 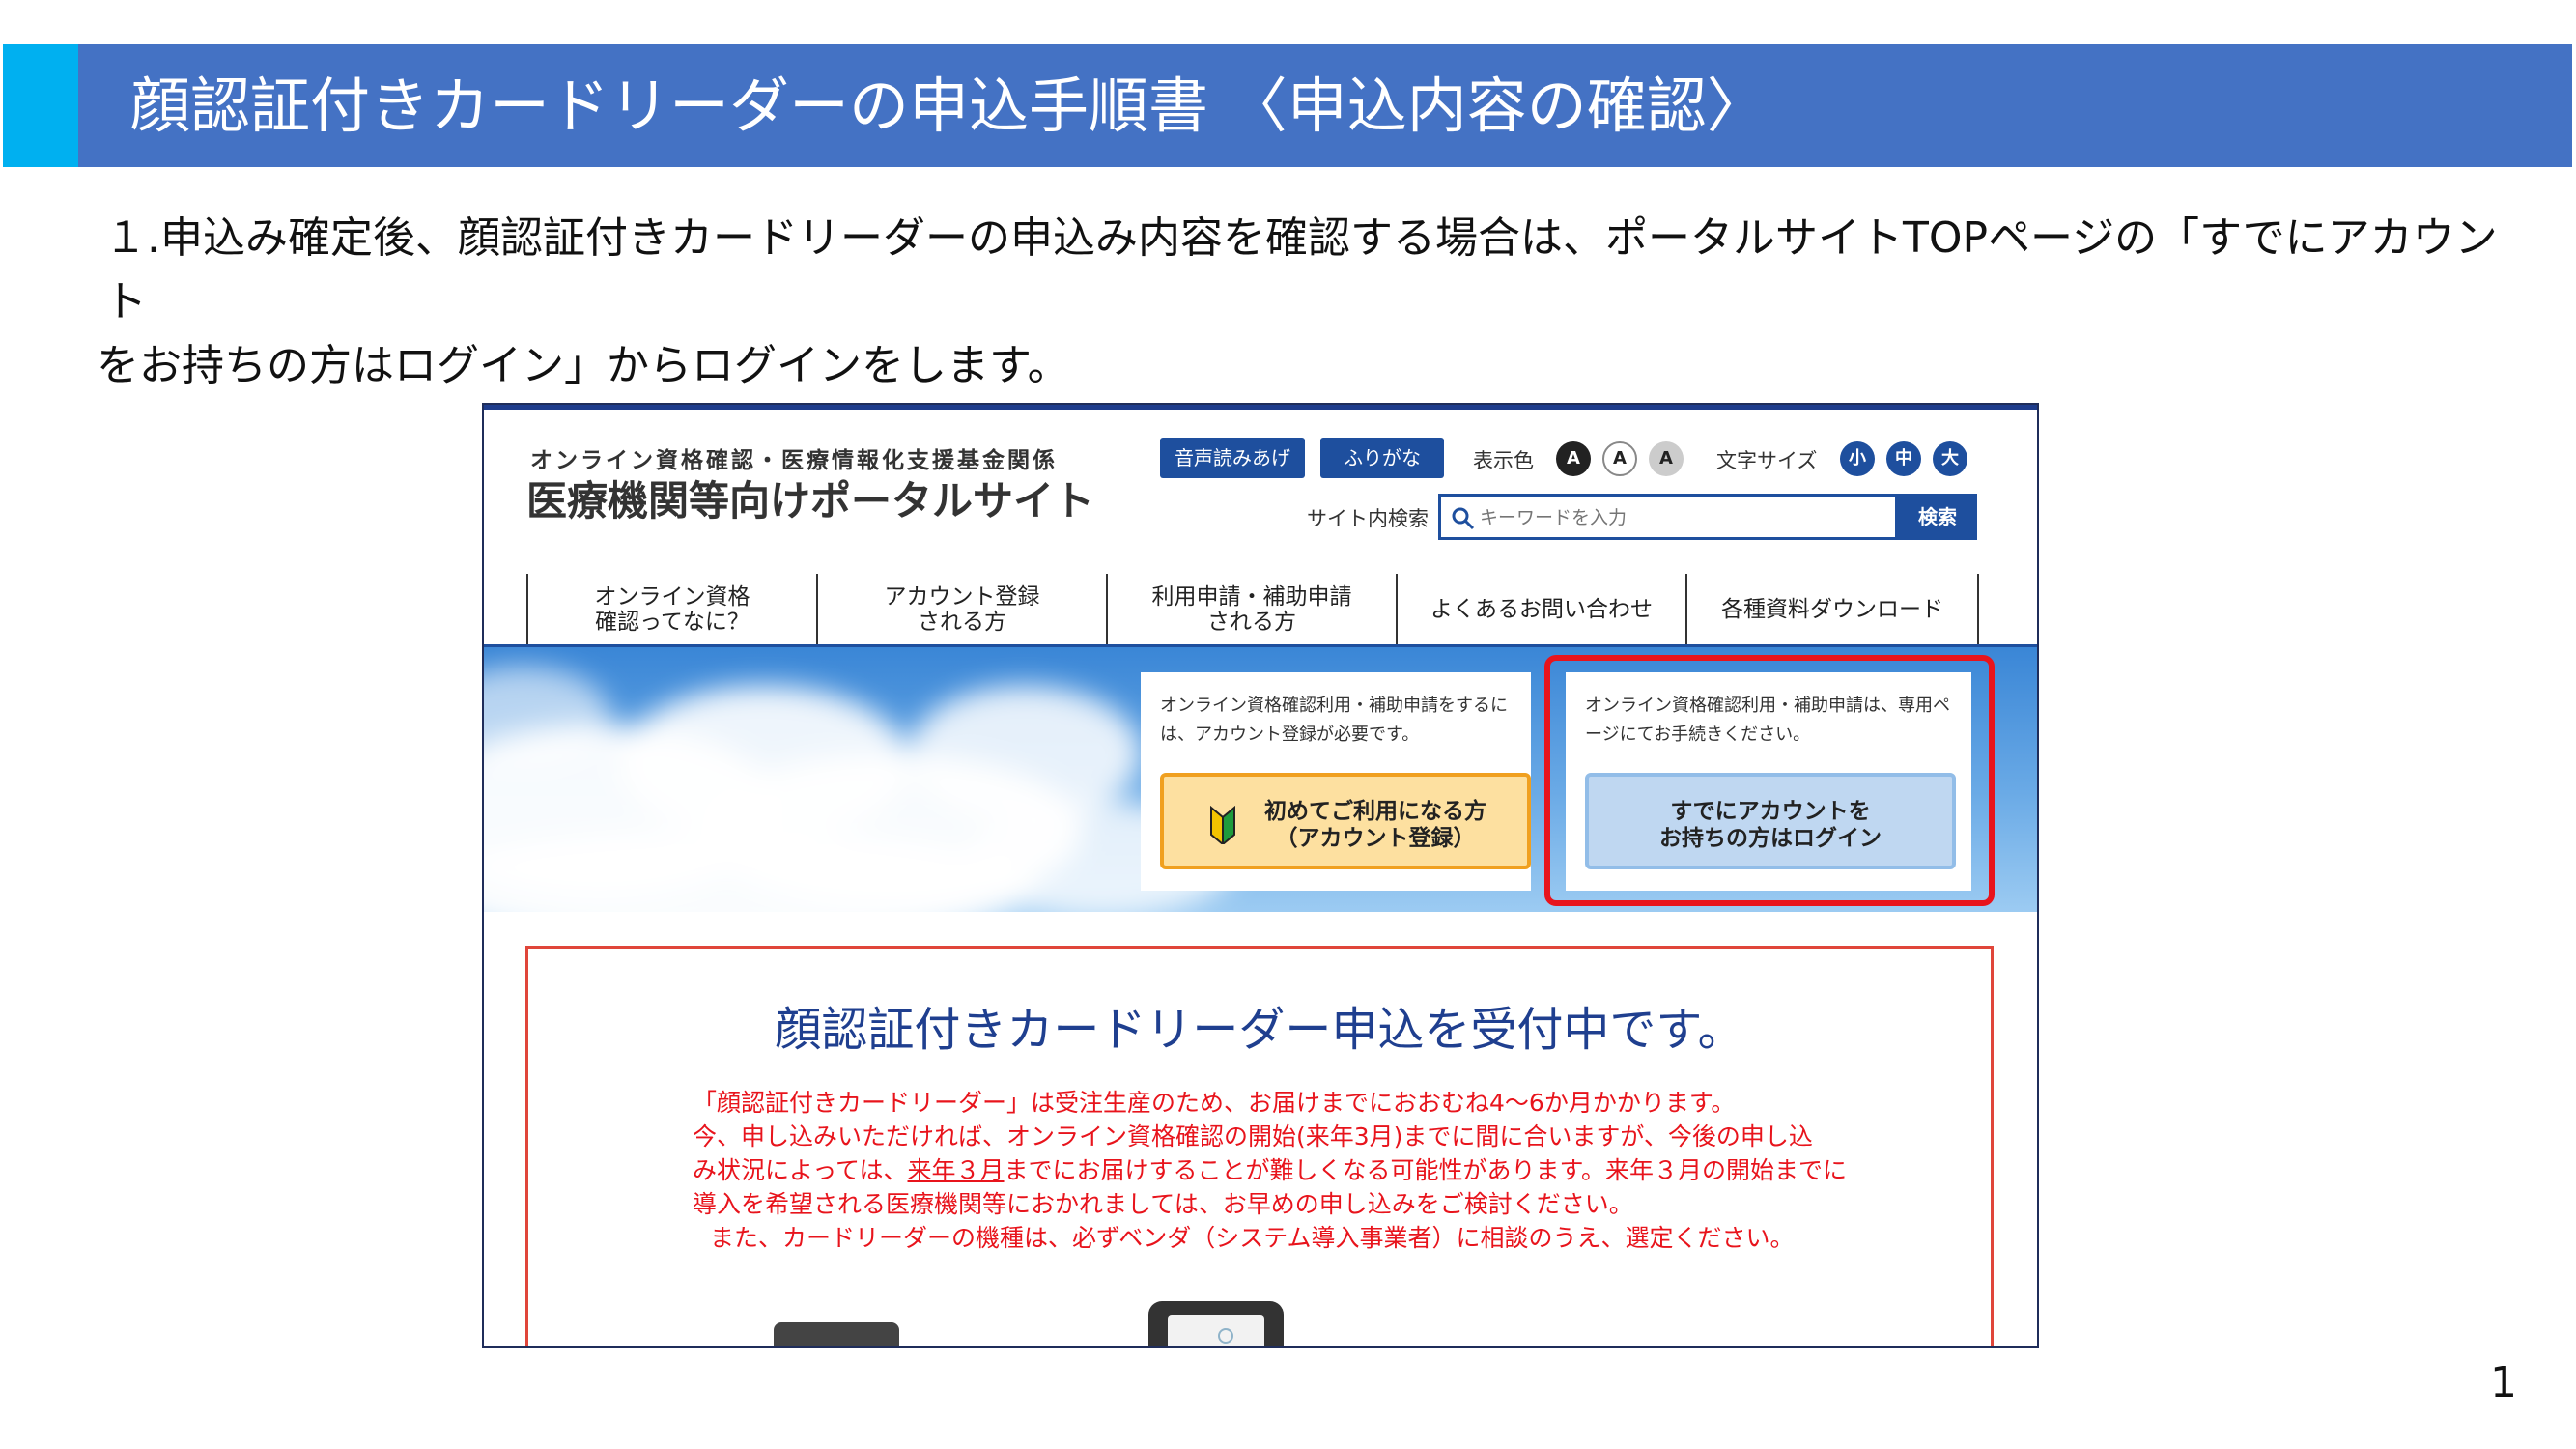 What do you see at coordinates (40, 105) in the screenshot?
I see `title-accent` at bounding box center [40, 105].